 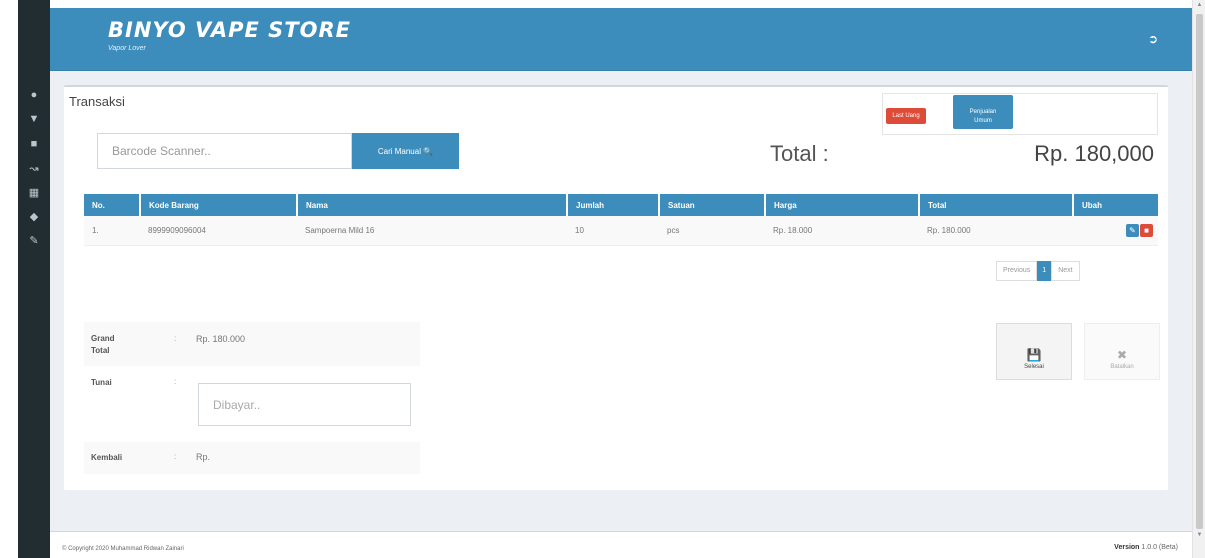 What do you see at coordinates (112, 231) in the screenshot?
I see `cell-no: 1.` at bounding box center [112, 231].